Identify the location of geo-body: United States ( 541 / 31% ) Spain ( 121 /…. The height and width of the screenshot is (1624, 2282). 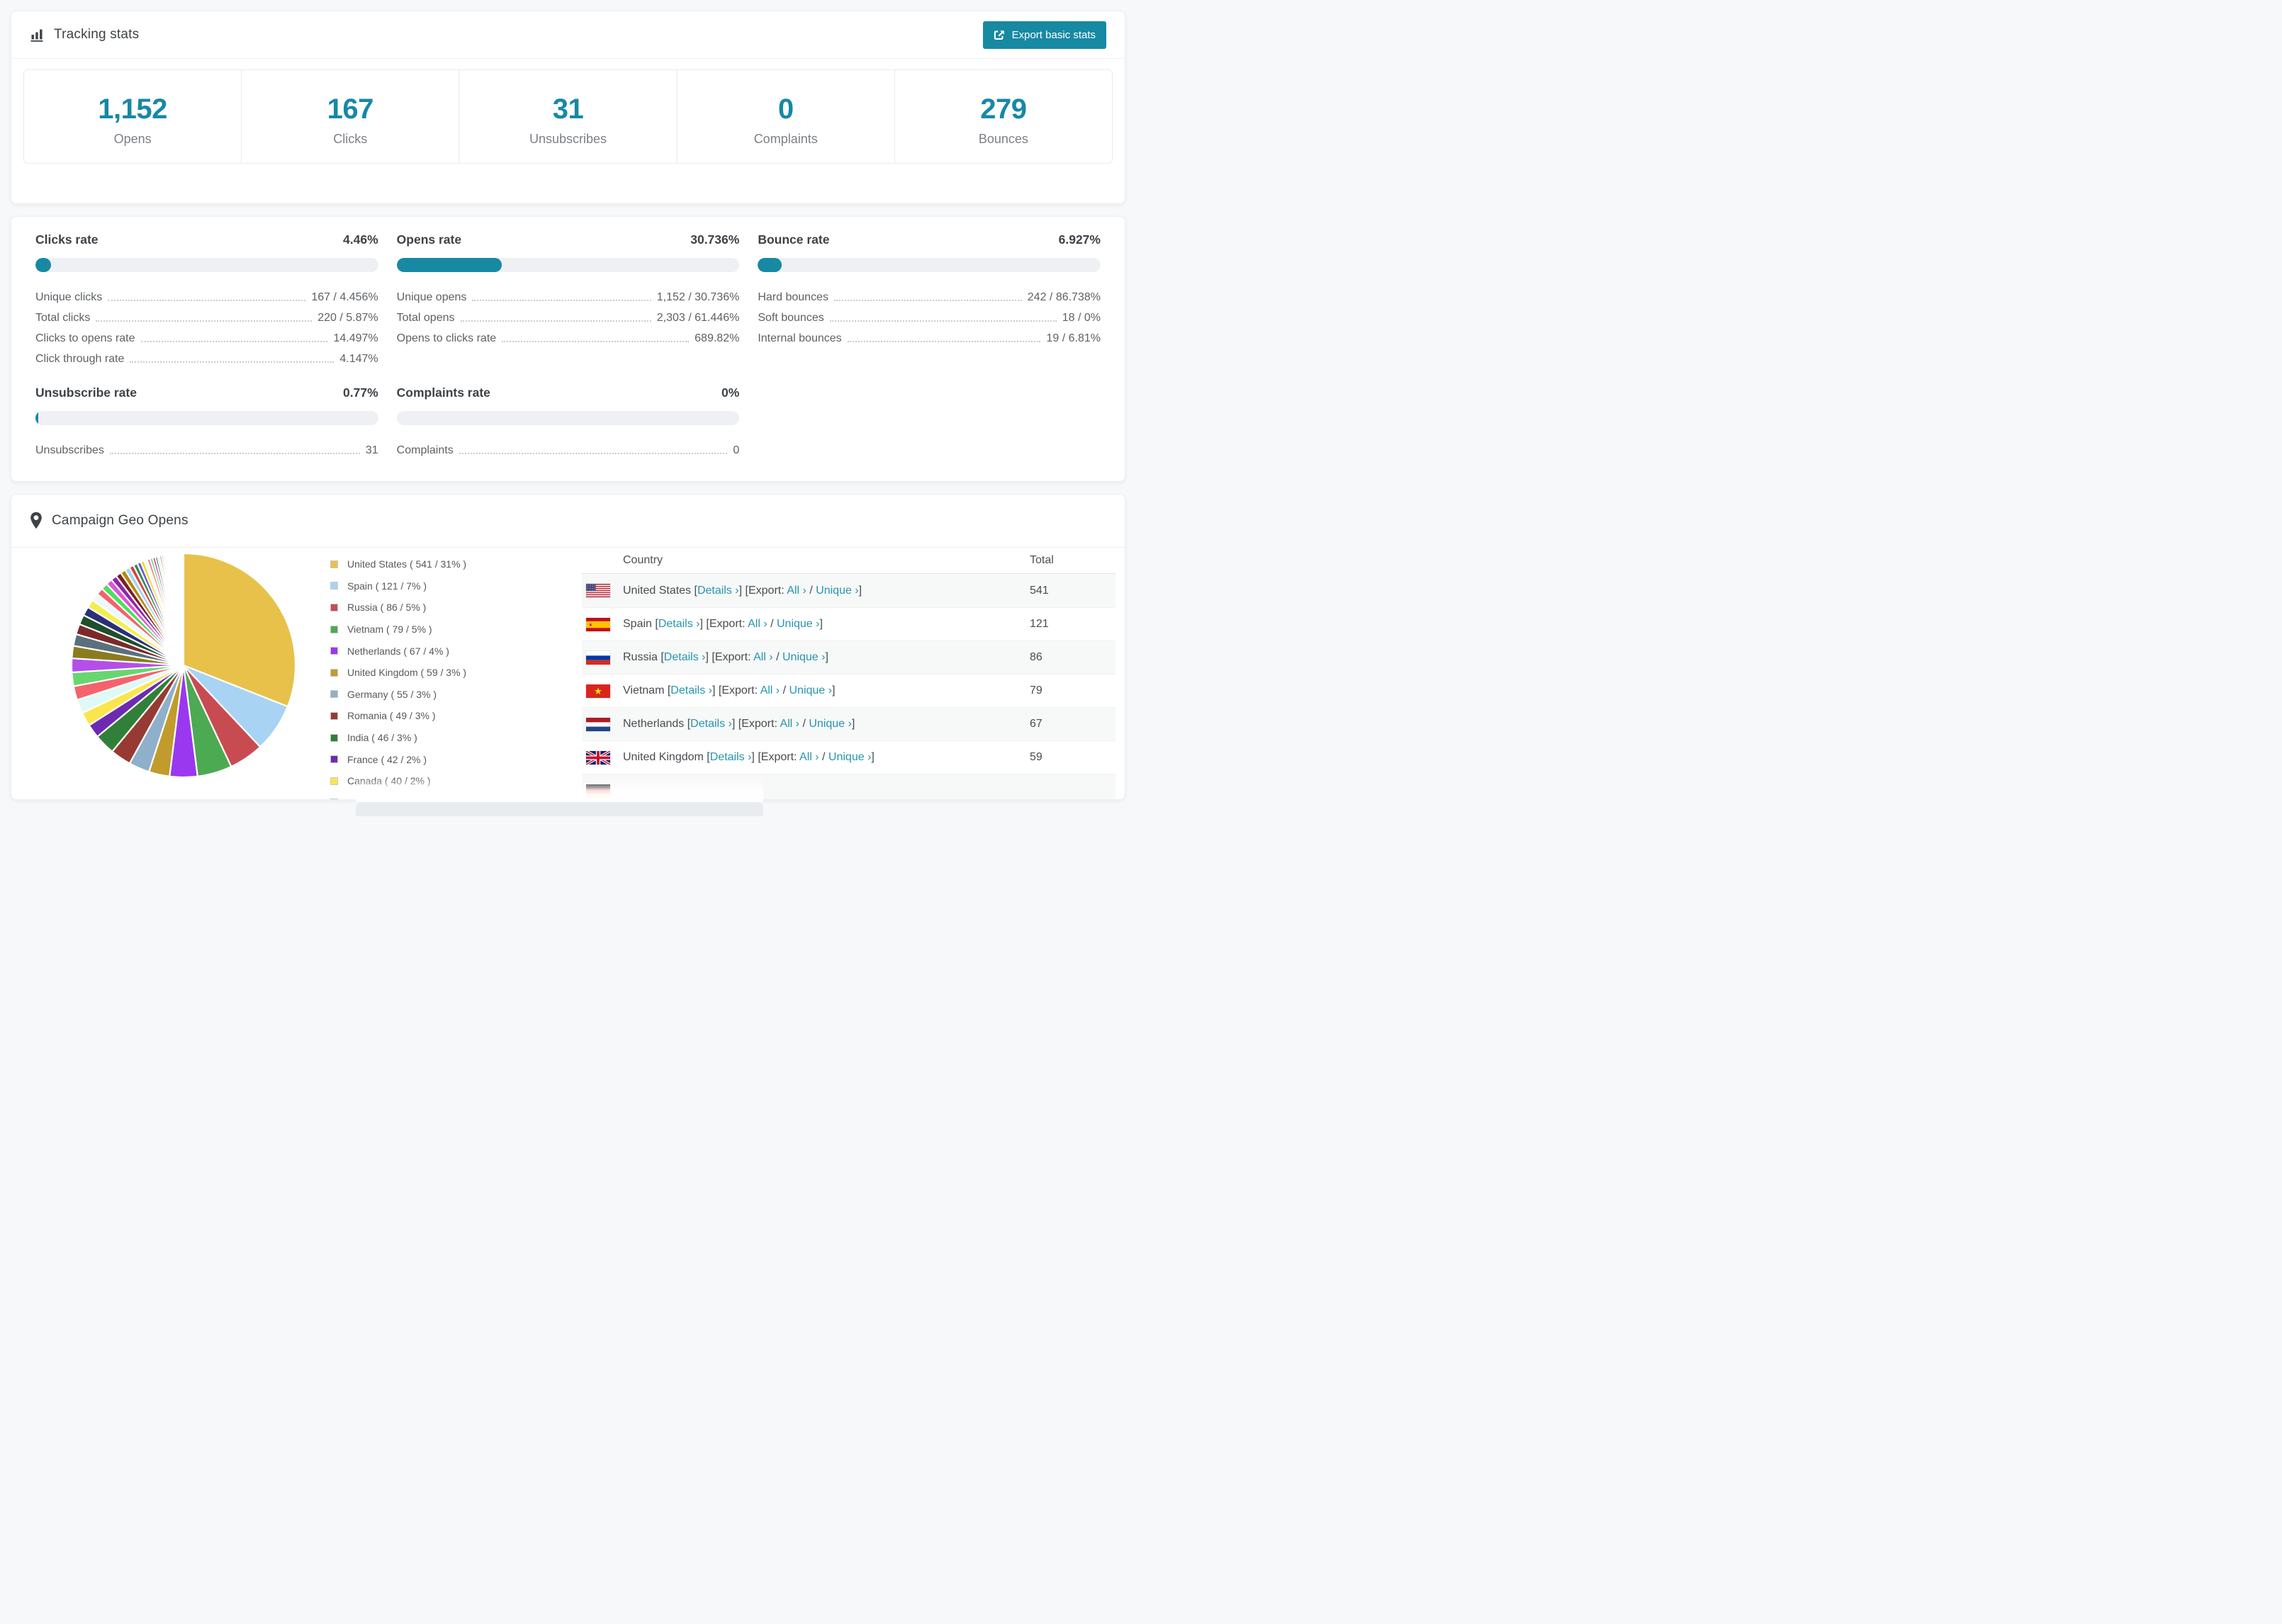
(568, 674).